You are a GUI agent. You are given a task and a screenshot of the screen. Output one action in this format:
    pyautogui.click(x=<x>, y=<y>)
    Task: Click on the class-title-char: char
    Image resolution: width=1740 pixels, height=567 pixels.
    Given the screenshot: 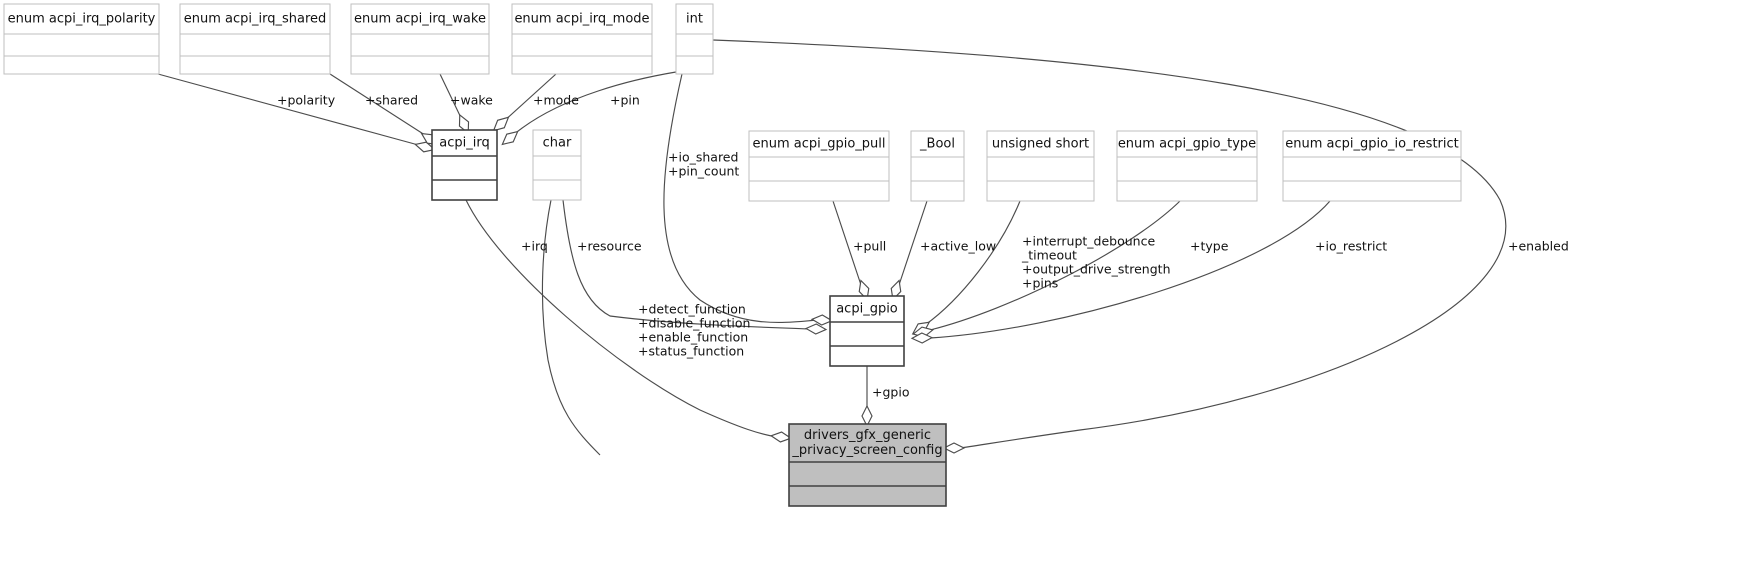 What is the action you would take?
    pyautogui.click(x=557, y=143)
    